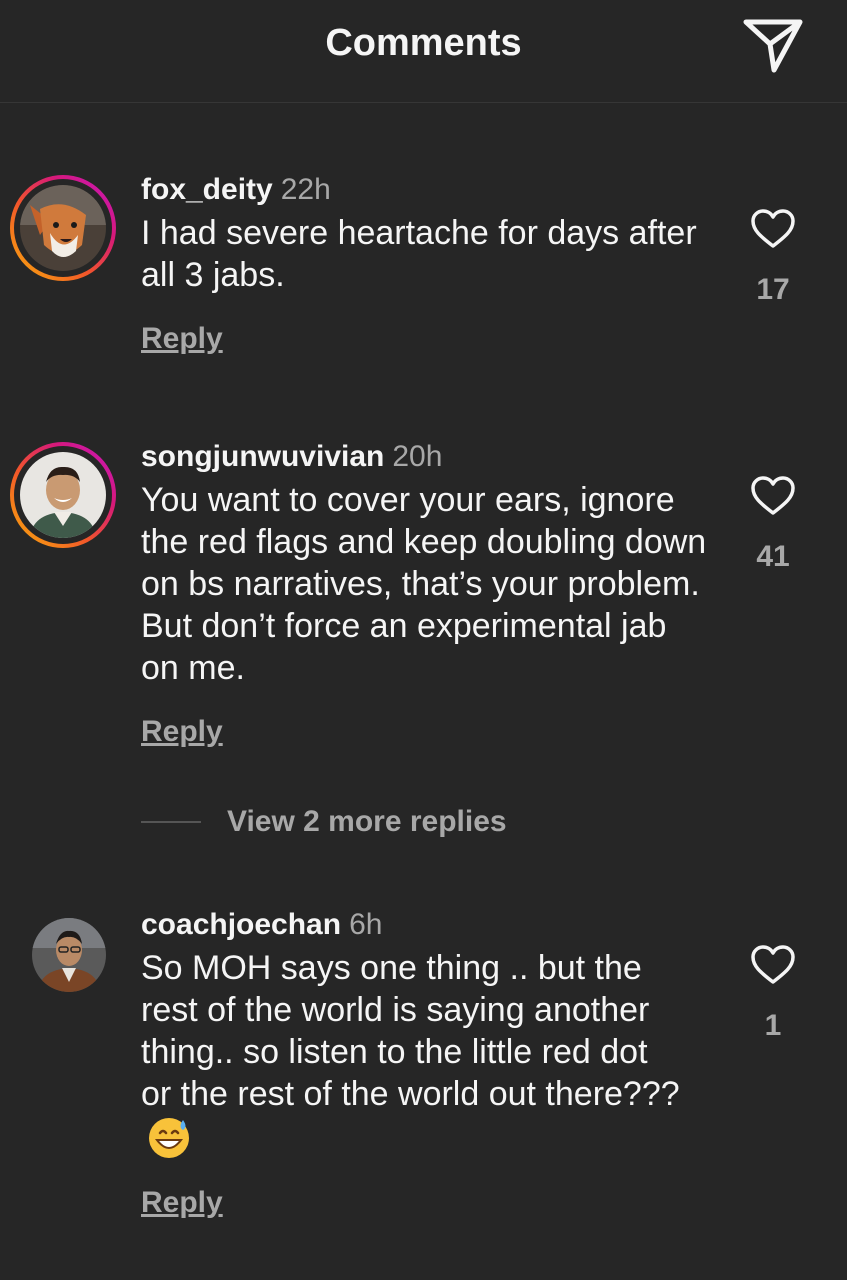 The height and width of the screenshot is (1280, 847). I want to click on grinning-face-with-sweat-emoji, so click(169, 1138).